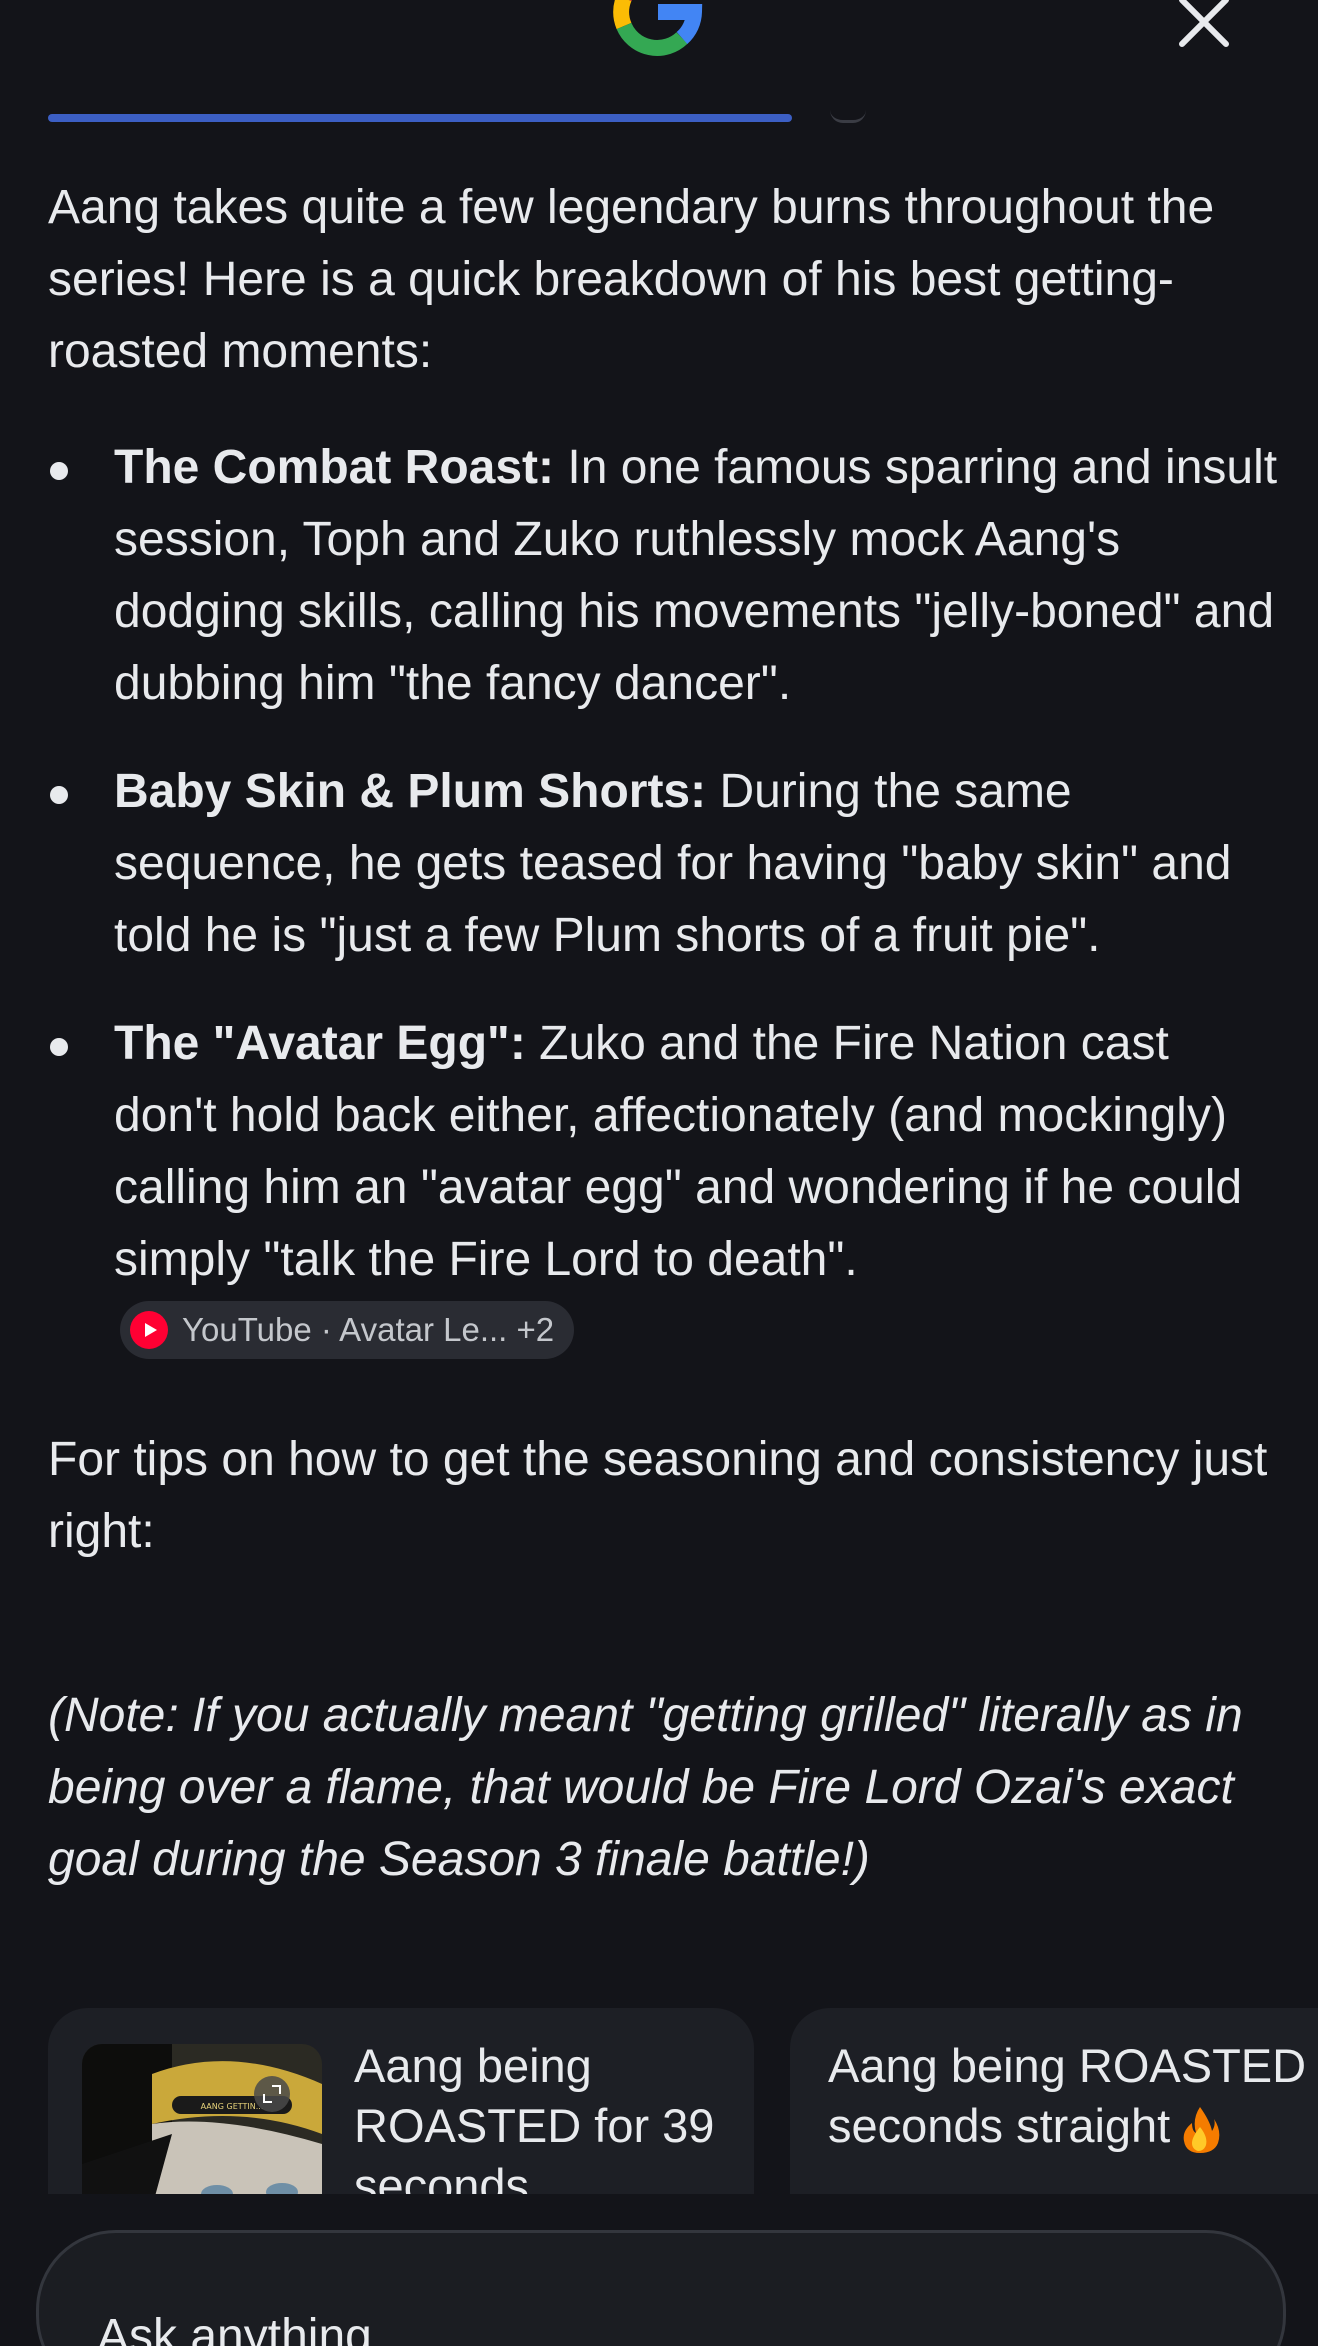  I want to click on header, so click(659, 65).